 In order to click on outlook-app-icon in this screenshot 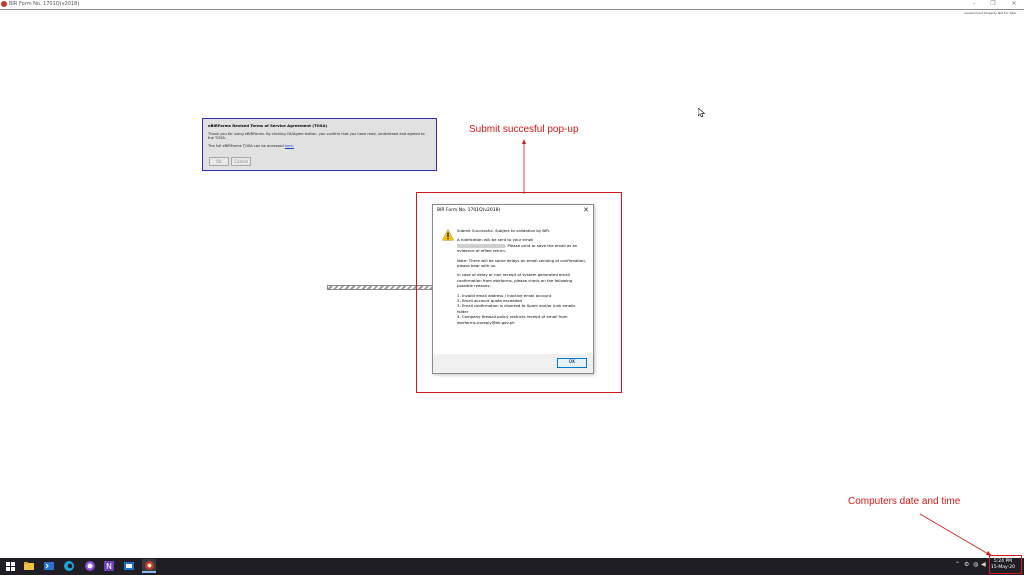, I will do `click(129, 566)`.